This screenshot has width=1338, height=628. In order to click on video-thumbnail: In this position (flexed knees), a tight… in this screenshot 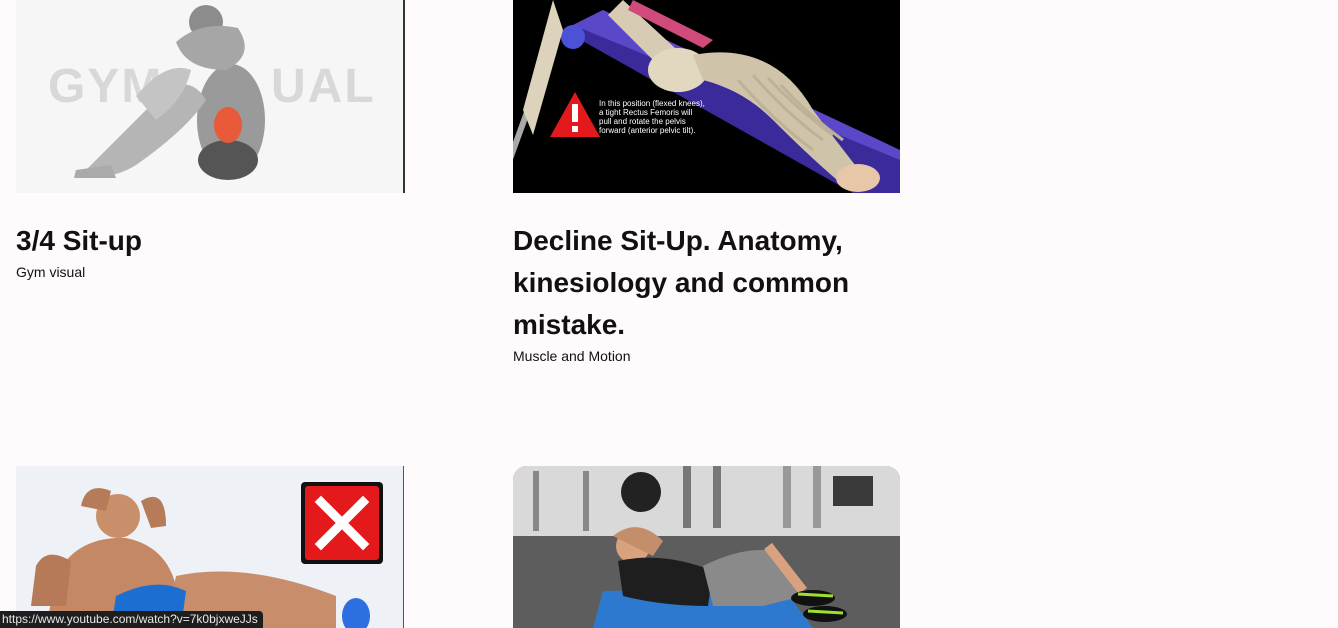, I will do `click(706, 96)`.